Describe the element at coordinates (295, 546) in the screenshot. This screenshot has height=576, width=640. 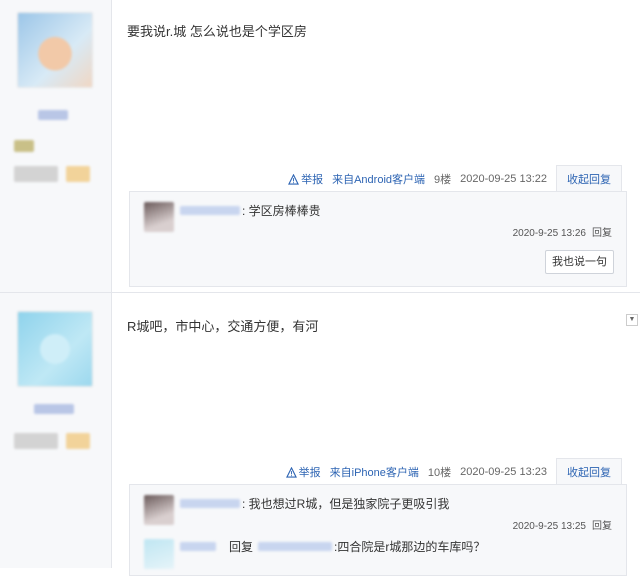
I see `reply-target-username` at that location.